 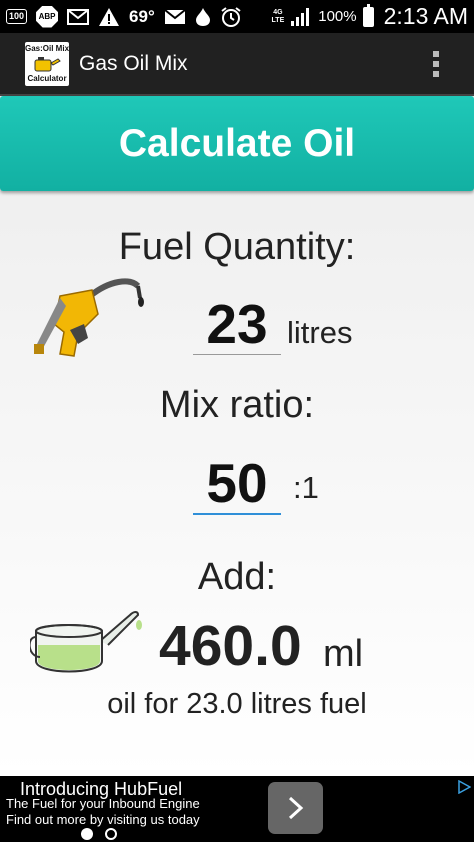 I want to click on alarm-icon, so click(x=231, y=16).